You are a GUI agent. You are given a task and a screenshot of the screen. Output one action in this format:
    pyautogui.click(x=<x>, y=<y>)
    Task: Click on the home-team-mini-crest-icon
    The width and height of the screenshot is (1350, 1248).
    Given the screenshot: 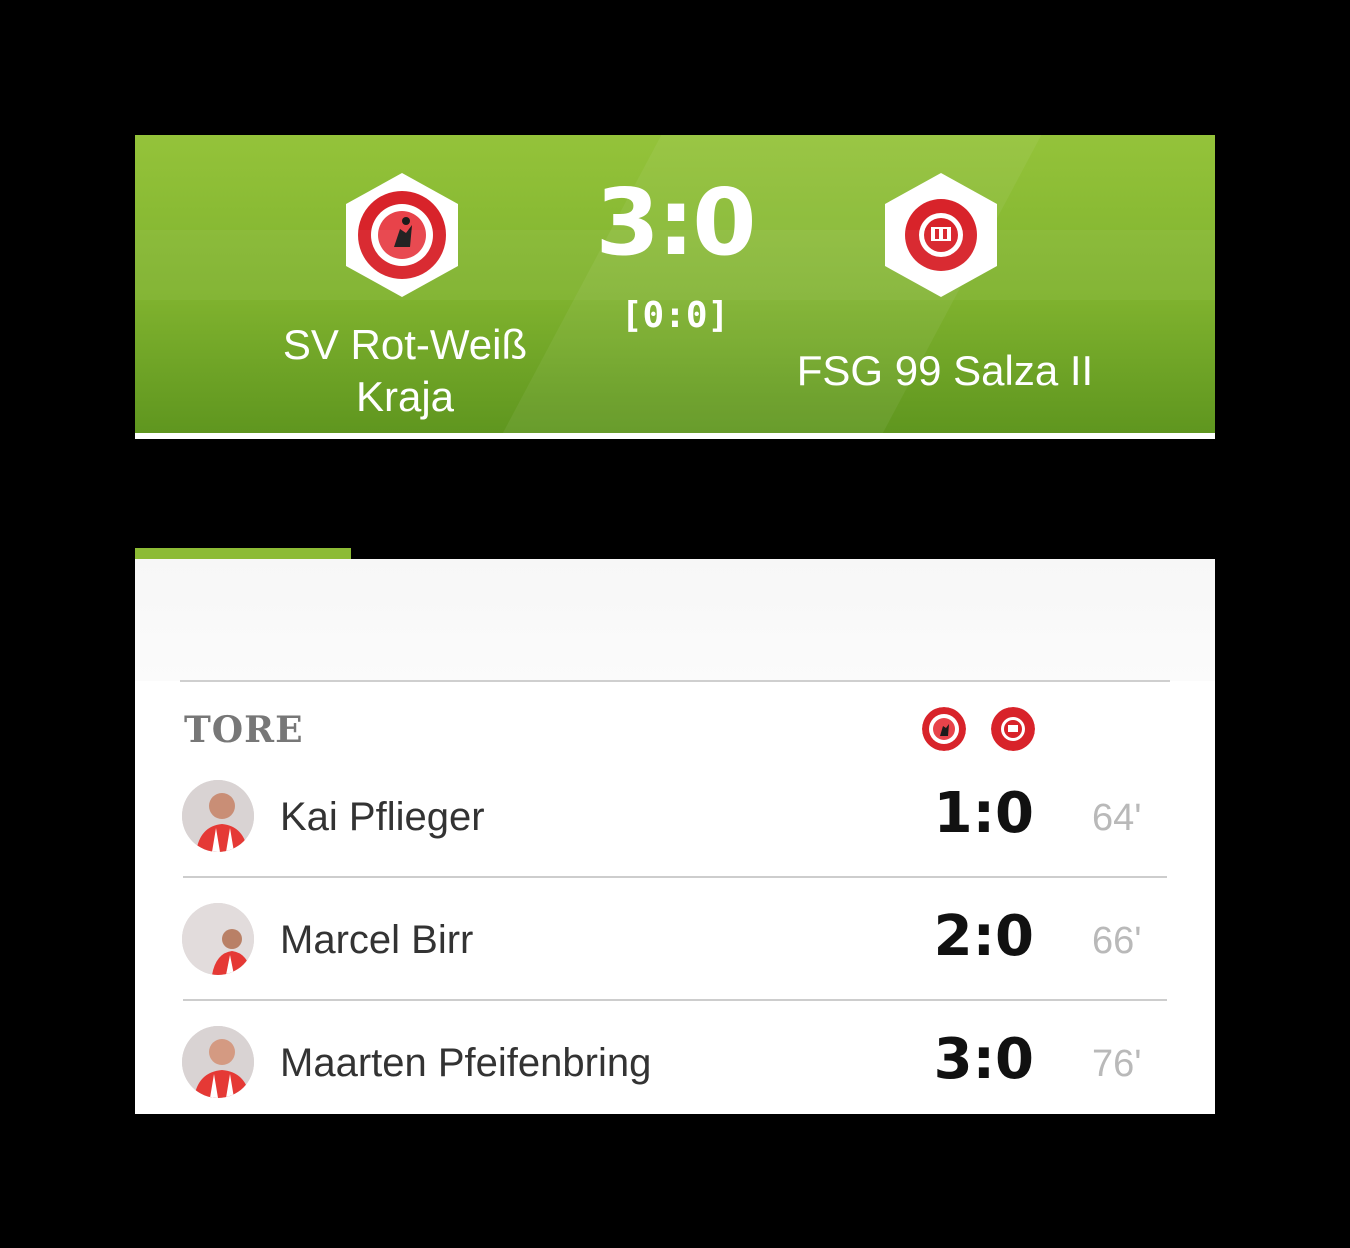 What is the action you would take?
    pyautogui.click(x=944, y=729)
    